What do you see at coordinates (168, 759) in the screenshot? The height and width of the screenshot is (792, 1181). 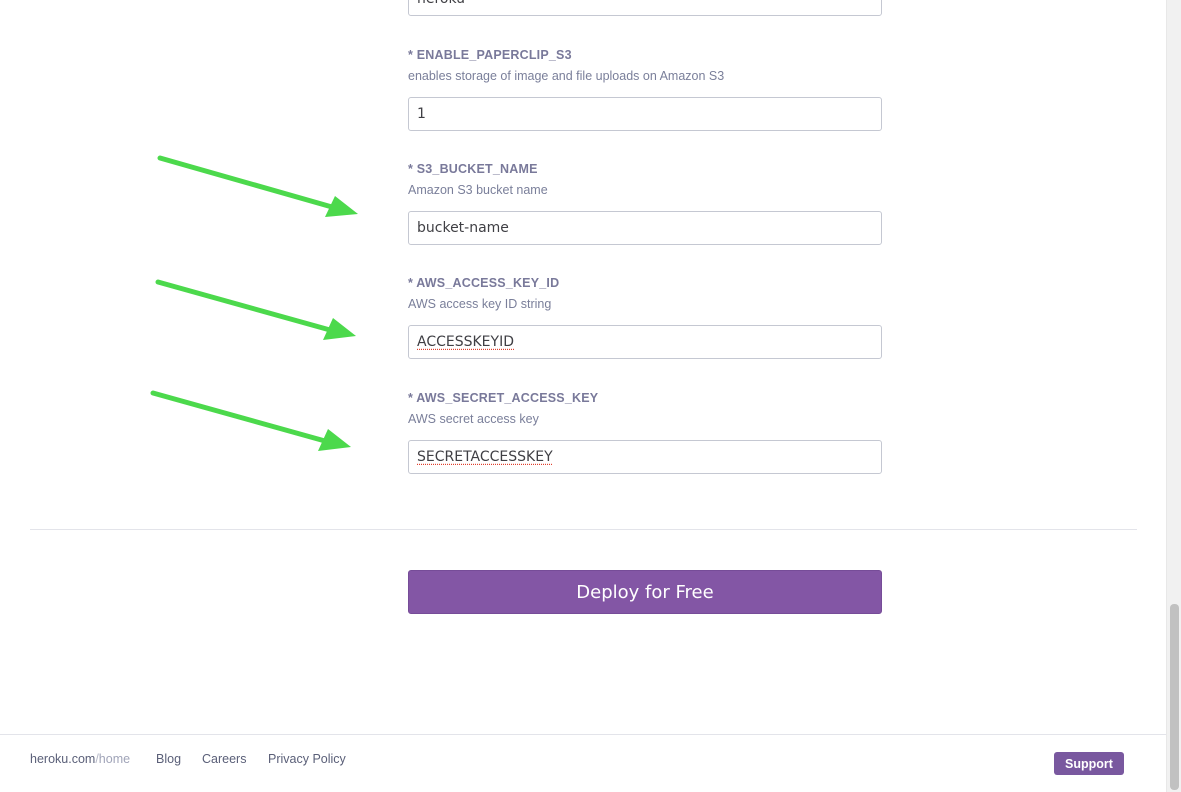 I see `footer-link-blog: Blog` at bounding box center [168, 759].